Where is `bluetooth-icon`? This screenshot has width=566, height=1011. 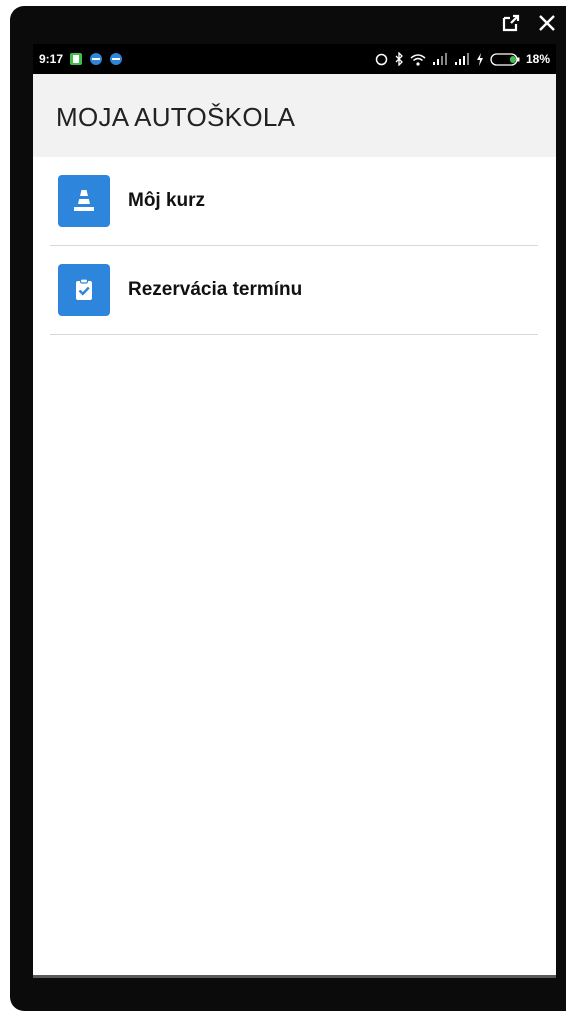
bluetooth-icon is located at coordinates (399, 59).